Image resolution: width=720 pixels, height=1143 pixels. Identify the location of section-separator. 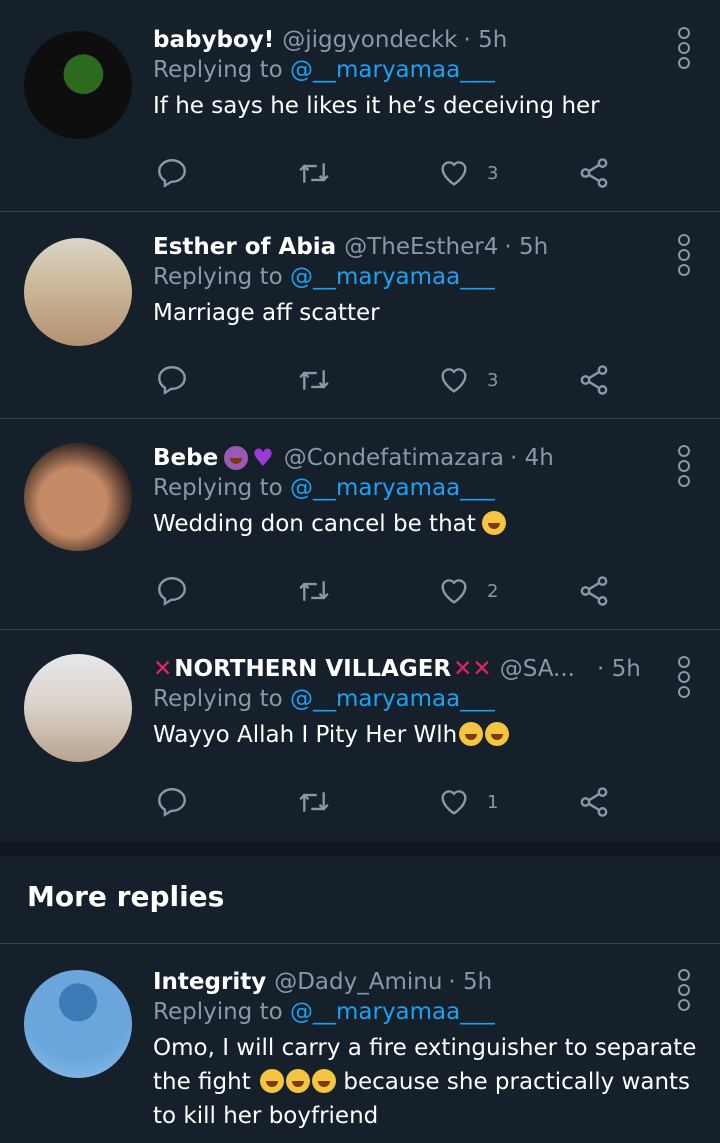
(360, 849).